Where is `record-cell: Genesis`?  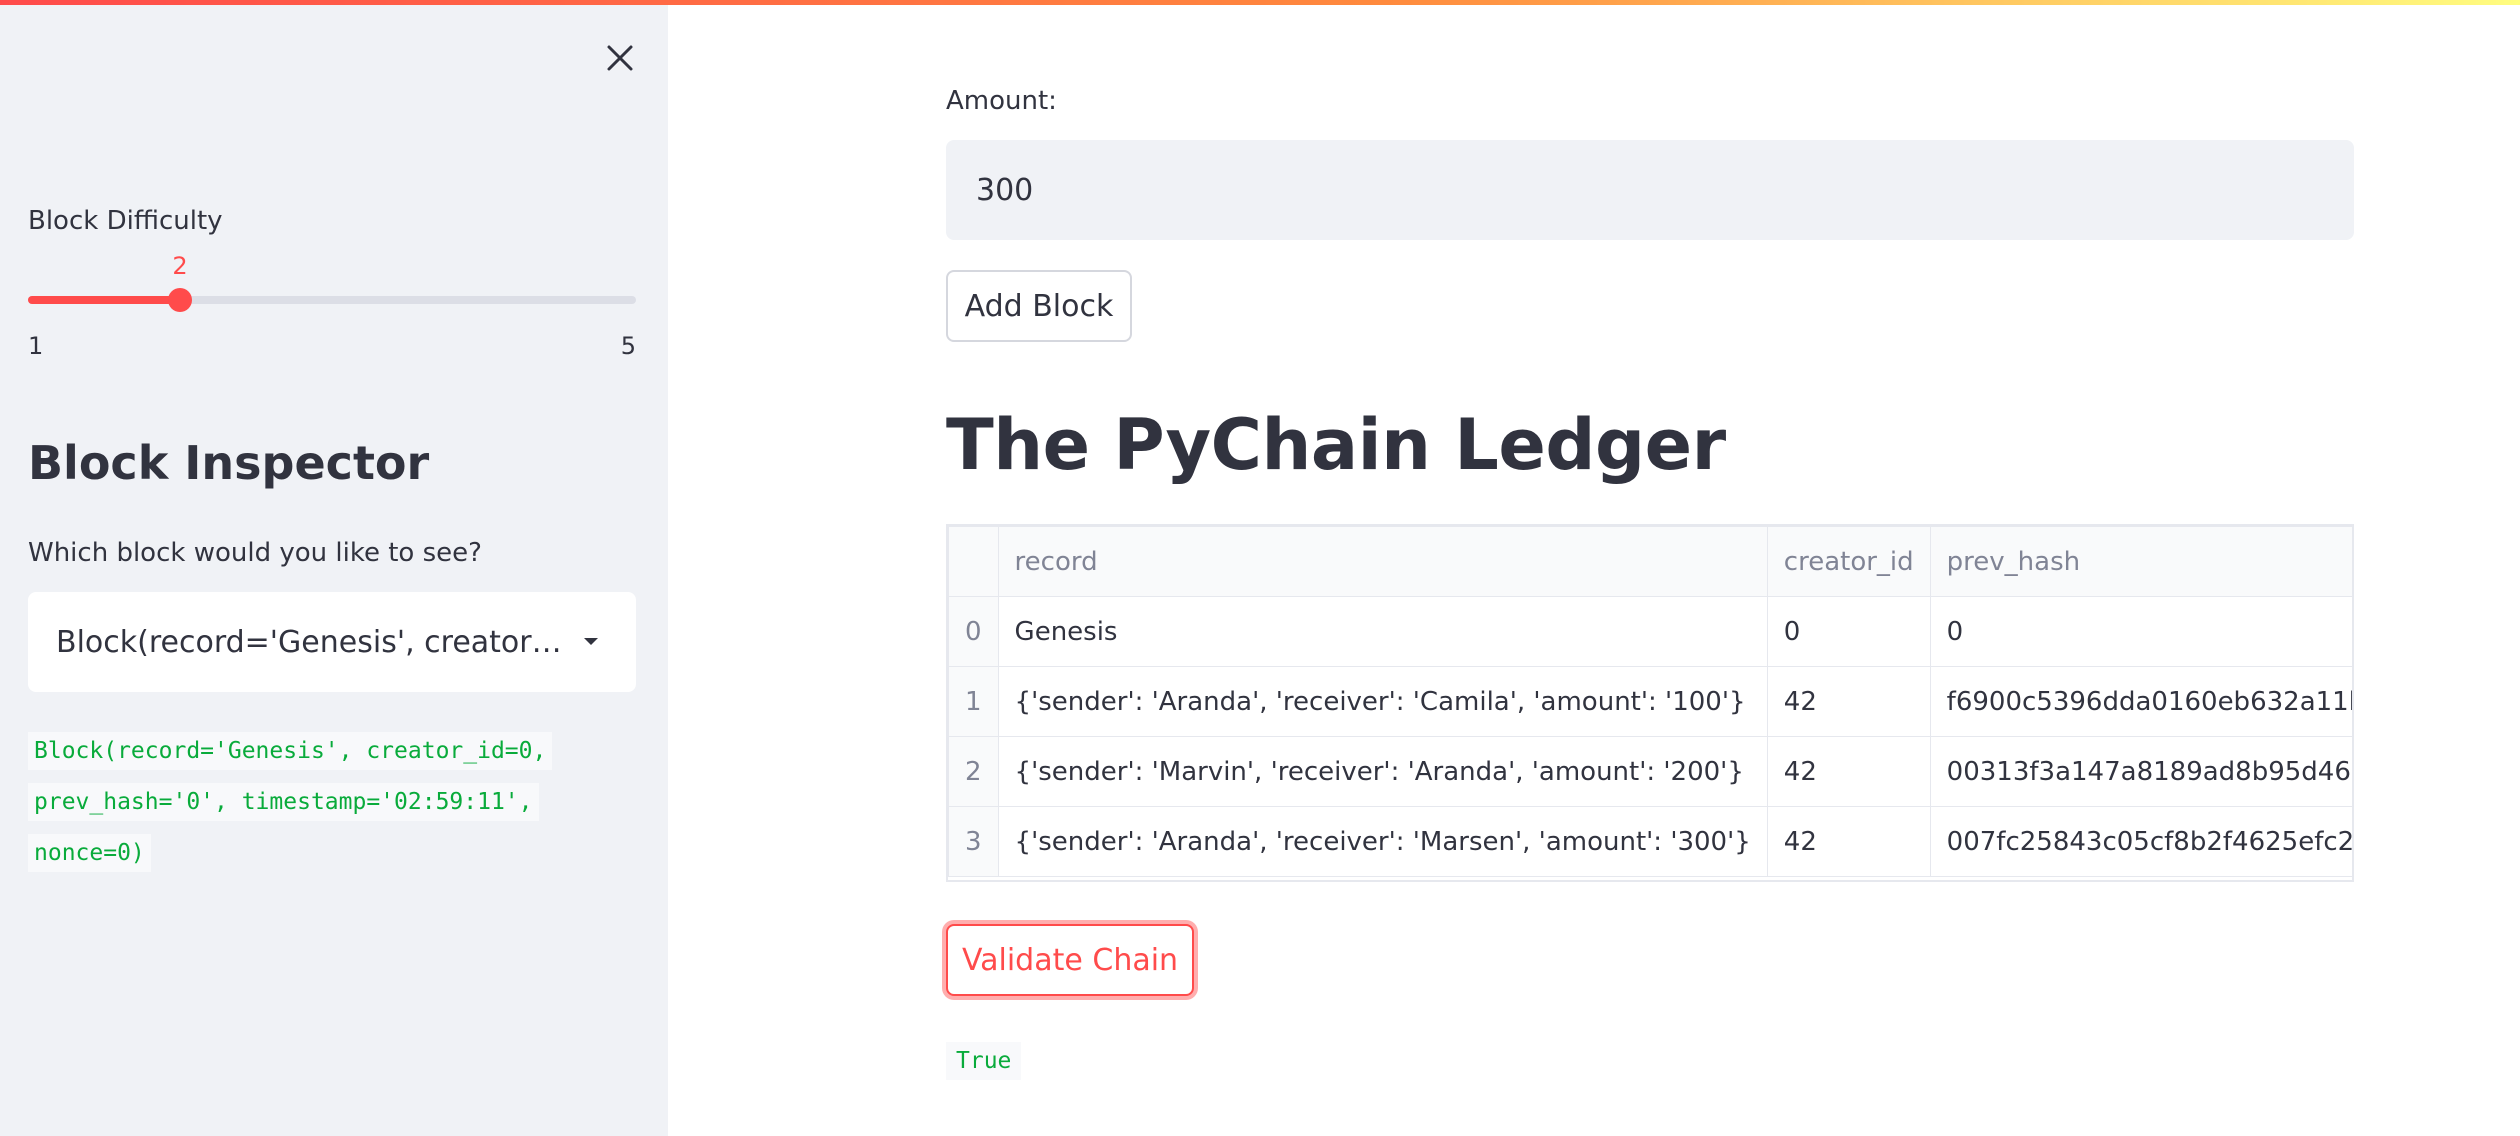 record-cell: Genesis is located at coordinates (1382, 631).